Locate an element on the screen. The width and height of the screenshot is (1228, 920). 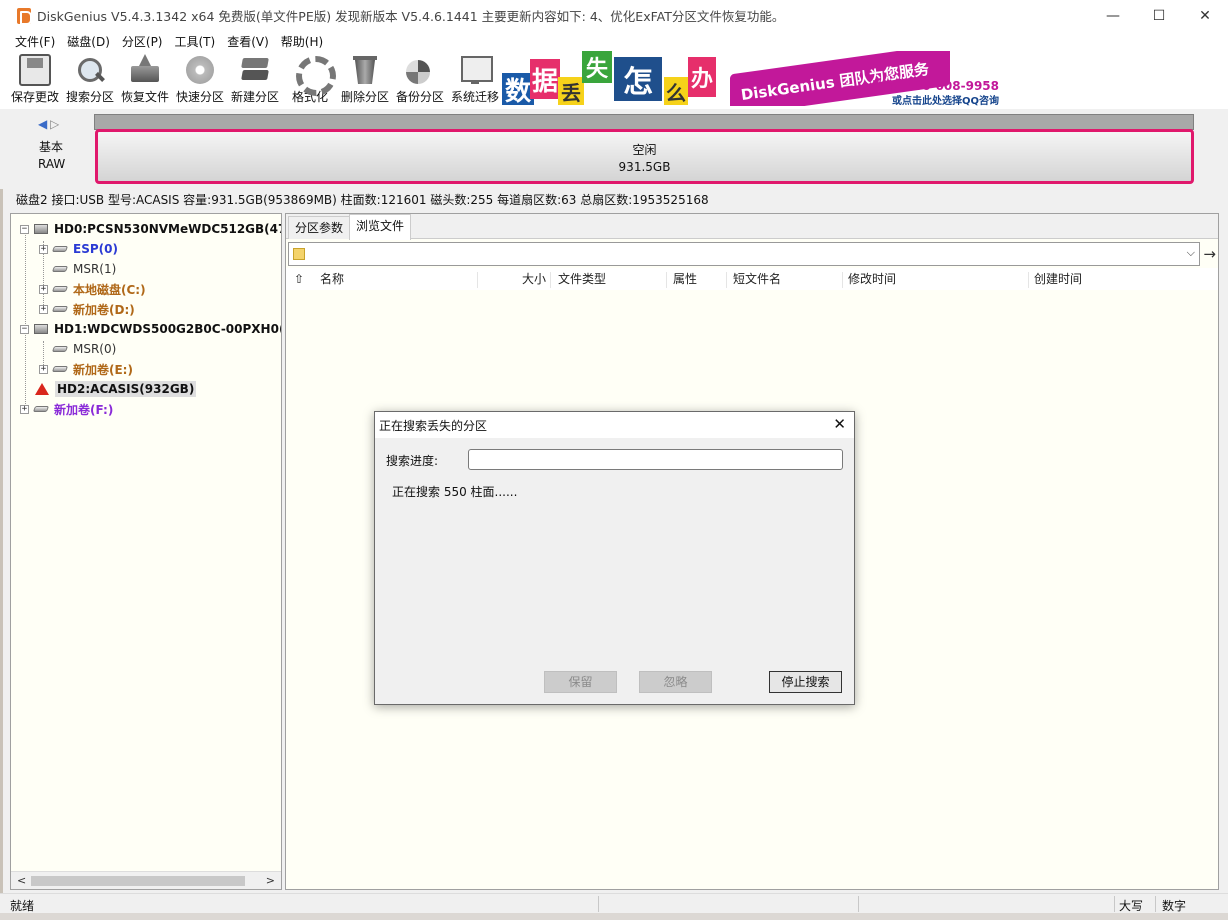
new-partition-button: 新建分区 is located at coordinates (255, 80).